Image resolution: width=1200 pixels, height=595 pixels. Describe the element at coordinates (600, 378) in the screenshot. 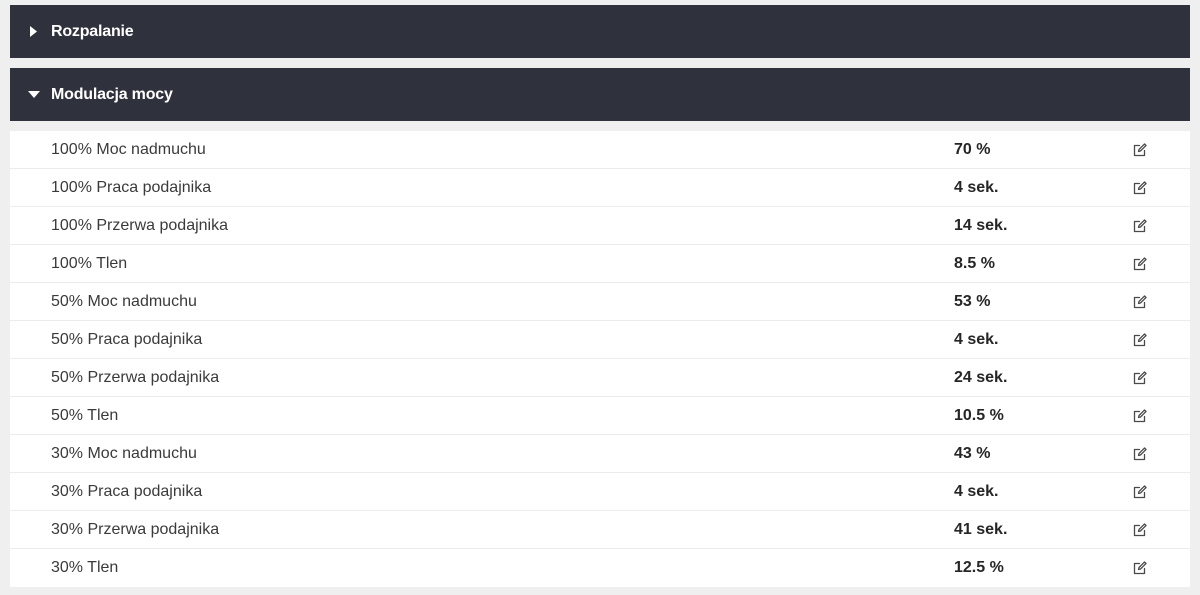

I see `setting-row: 50% Przerwa podajnika 24 sek.` at that location.